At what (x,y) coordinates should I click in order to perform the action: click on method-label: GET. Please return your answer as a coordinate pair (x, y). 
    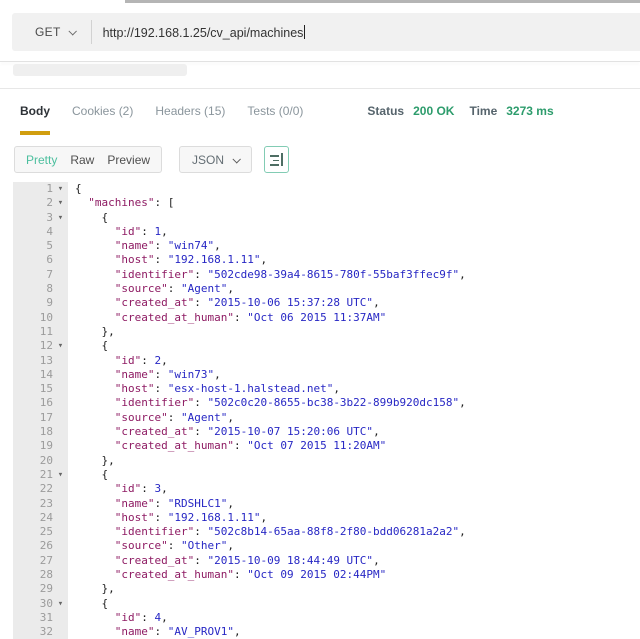
    Looking at the image, I should click on (48, 32).